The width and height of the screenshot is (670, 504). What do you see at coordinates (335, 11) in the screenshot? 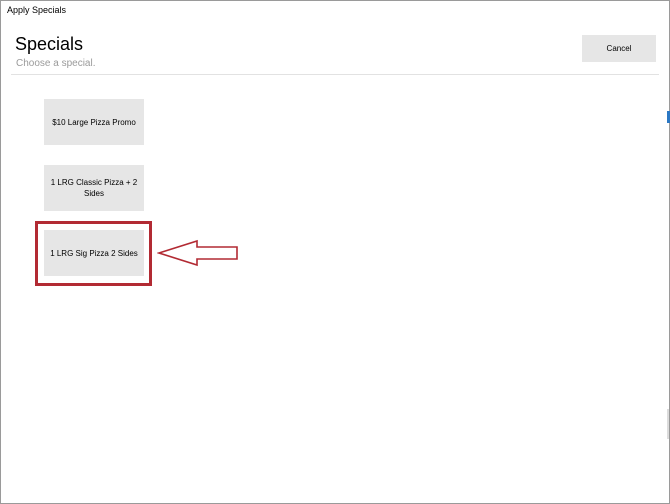
I see `titlebar: Apply Specials` at bounding box center [335, 11].